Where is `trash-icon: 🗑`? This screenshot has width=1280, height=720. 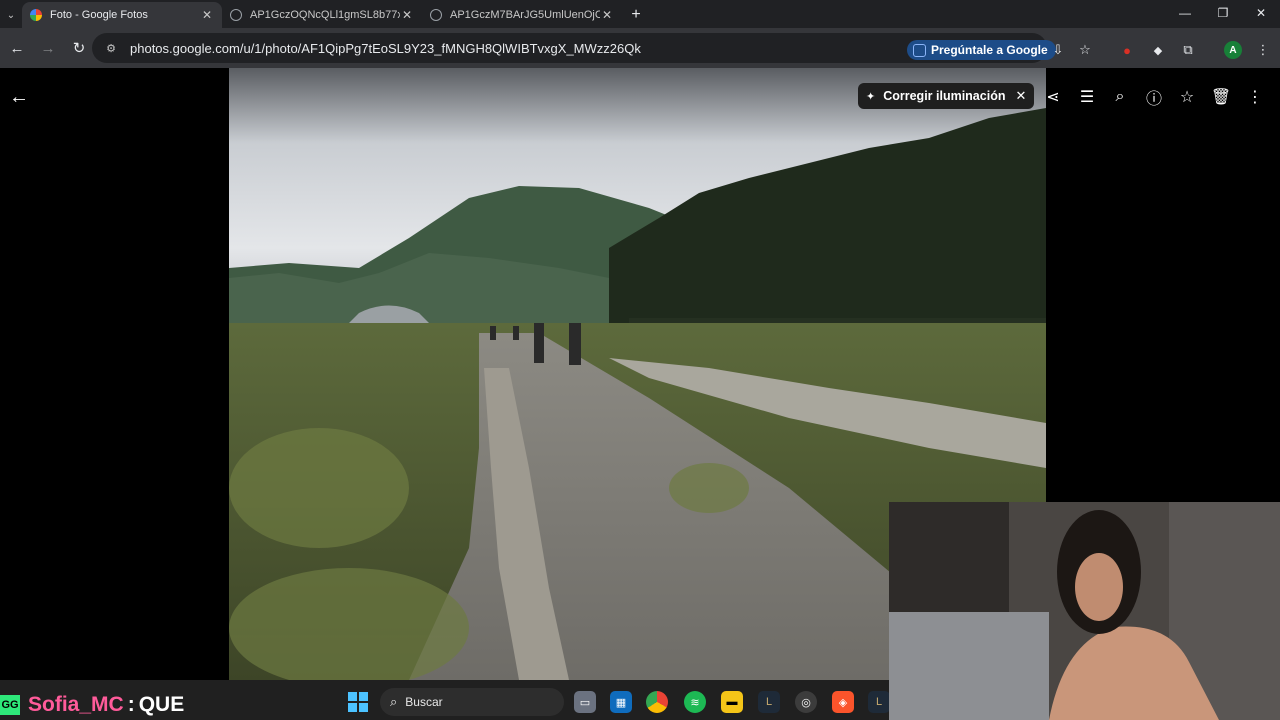 trash-icon: 🗑 is located at coordinates (1221, 97).